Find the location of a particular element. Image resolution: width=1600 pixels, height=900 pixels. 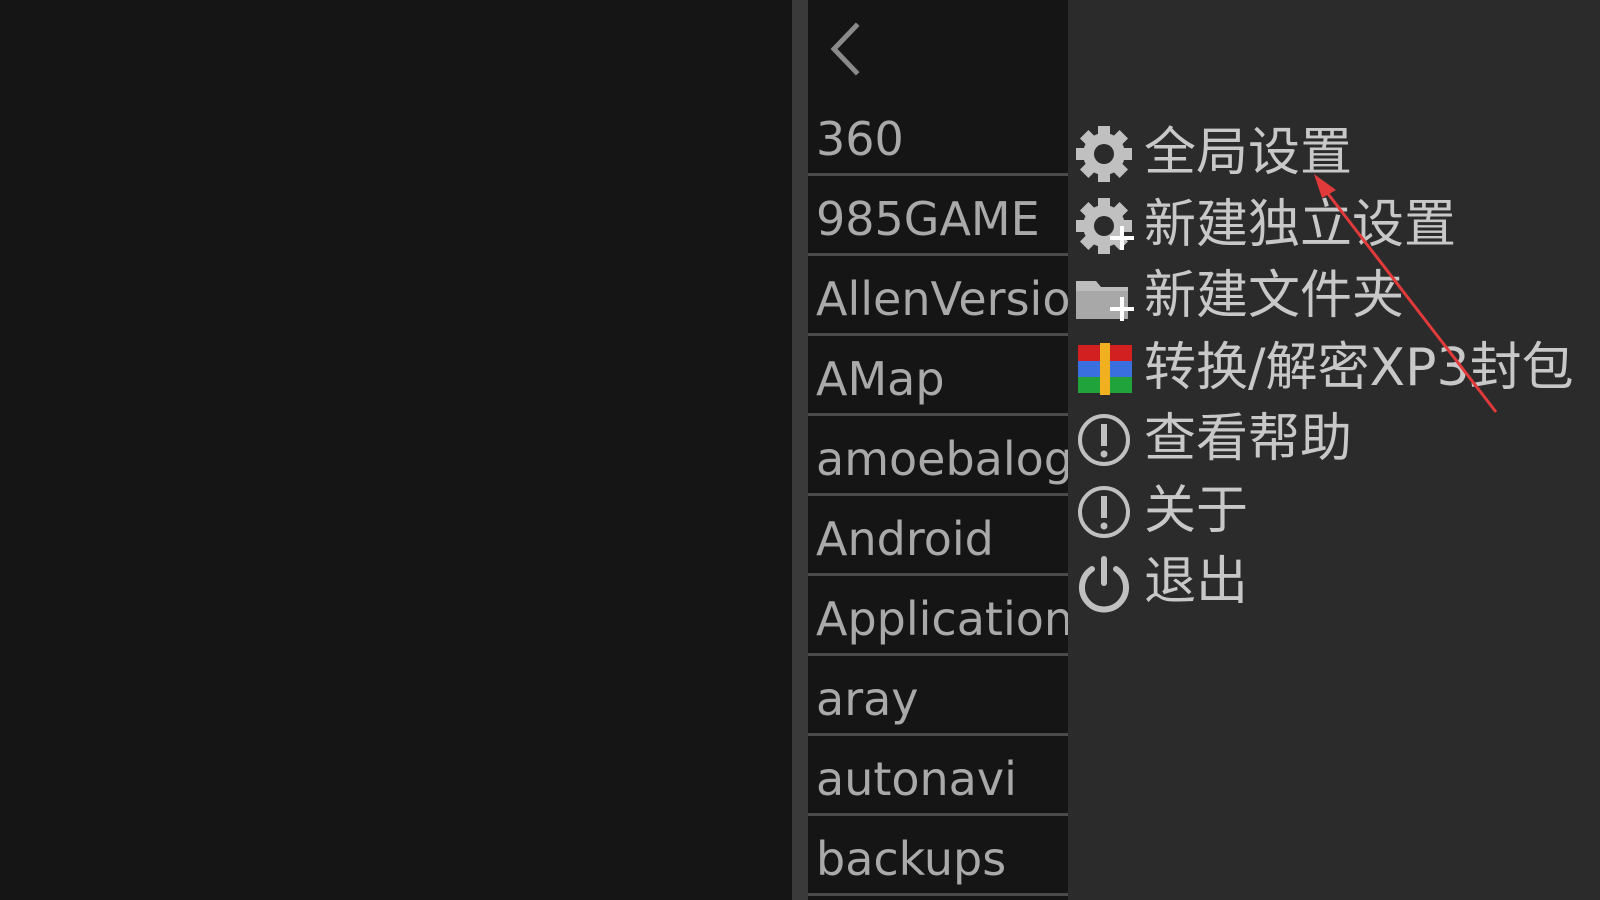

menu-item-new-standalone-settings: 新建独立设置 is located at coordinates (1334, 226).